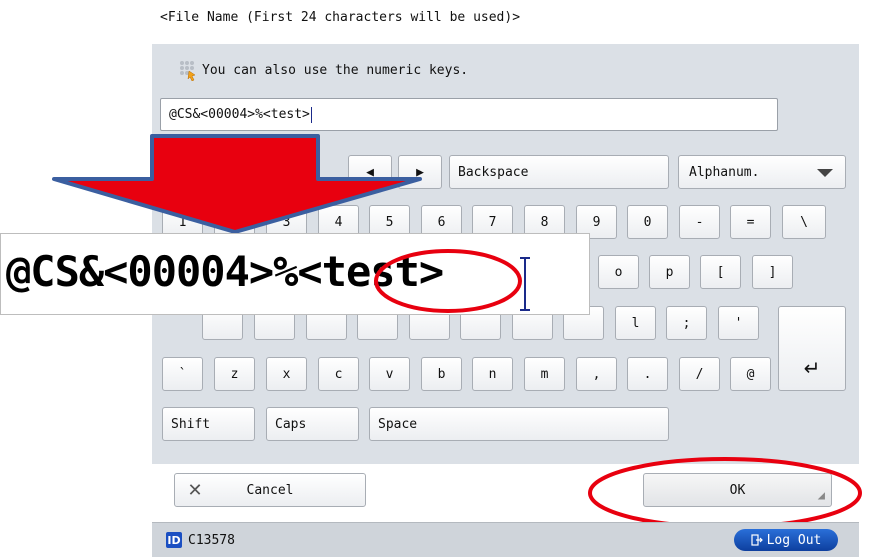 Image resolution: width=871 pixels, height=557 pixels. I want to click on key-comma: ,, so click(596, 374).